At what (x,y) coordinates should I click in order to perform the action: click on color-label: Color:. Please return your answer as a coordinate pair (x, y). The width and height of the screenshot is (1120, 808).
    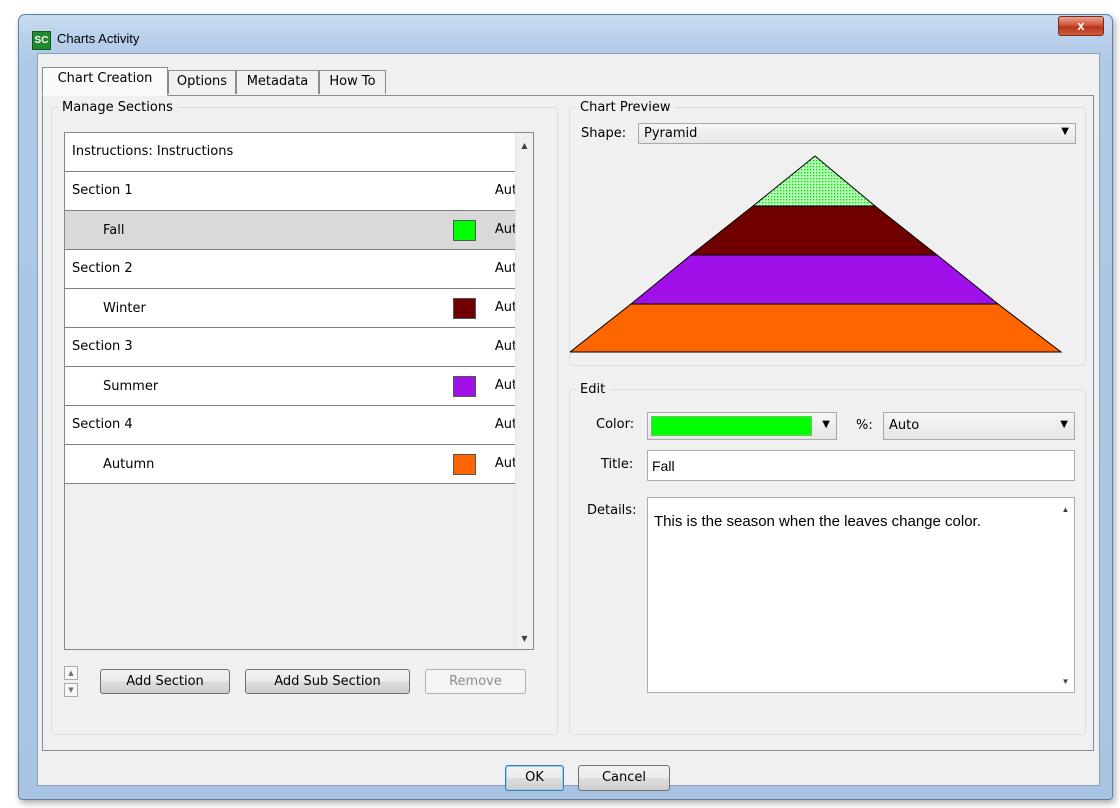
    Looking at the image, I should click on (615, 424).